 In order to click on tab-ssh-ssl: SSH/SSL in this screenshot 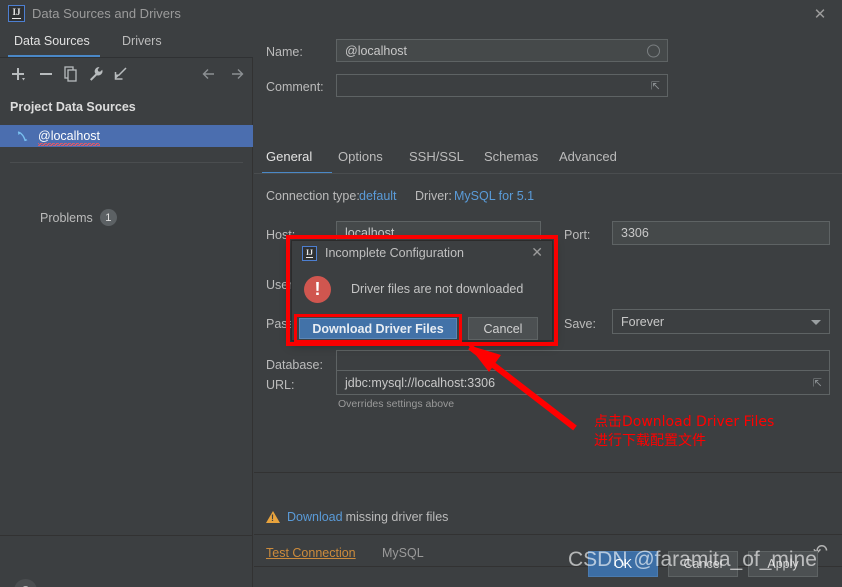, I will do `click(436, 156)`.